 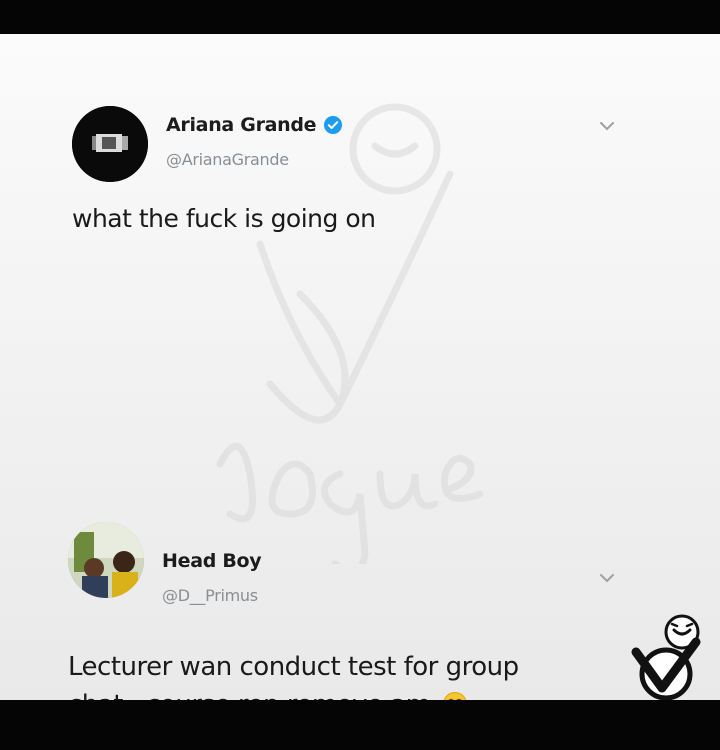 What do you see at coordinates (666, 657) in the screenshot?
I see `laughing-check-logo-icon` at bounding box center [666, 657].